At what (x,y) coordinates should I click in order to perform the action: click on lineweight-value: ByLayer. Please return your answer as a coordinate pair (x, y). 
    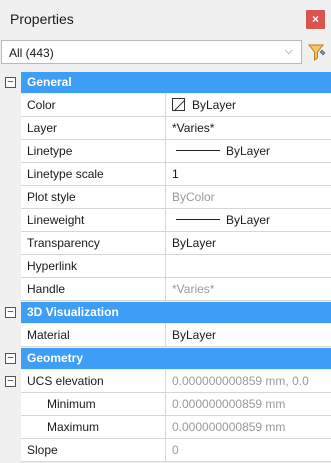
    Looking at the image, I should click on (248, 220).